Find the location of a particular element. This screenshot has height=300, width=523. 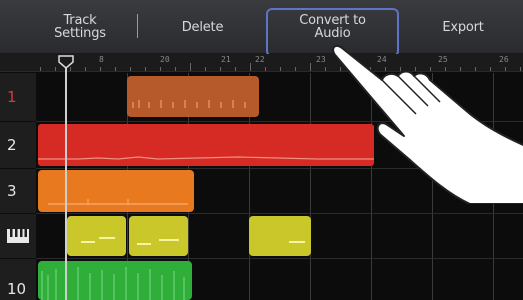

piano-keyboard-icon is located at coordinates (18, 236).